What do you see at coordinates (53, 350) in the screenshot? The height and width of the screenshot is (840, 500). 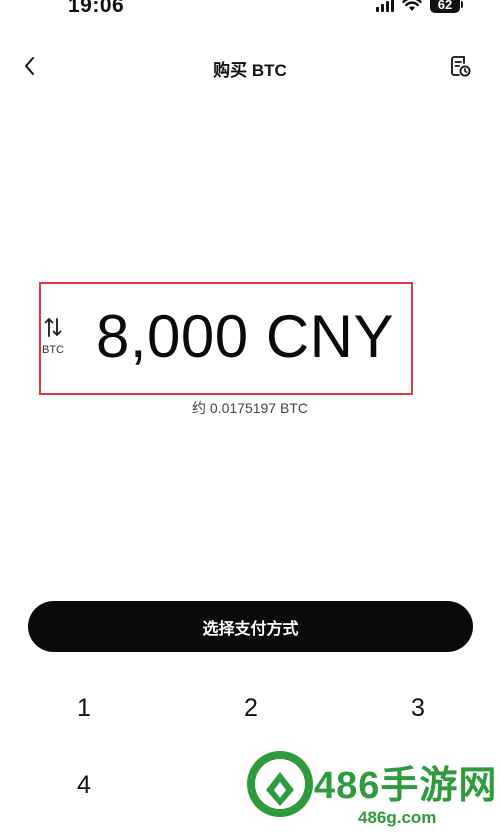 I see `swap-currency-label: BTC` at bounding box center [53, 350].